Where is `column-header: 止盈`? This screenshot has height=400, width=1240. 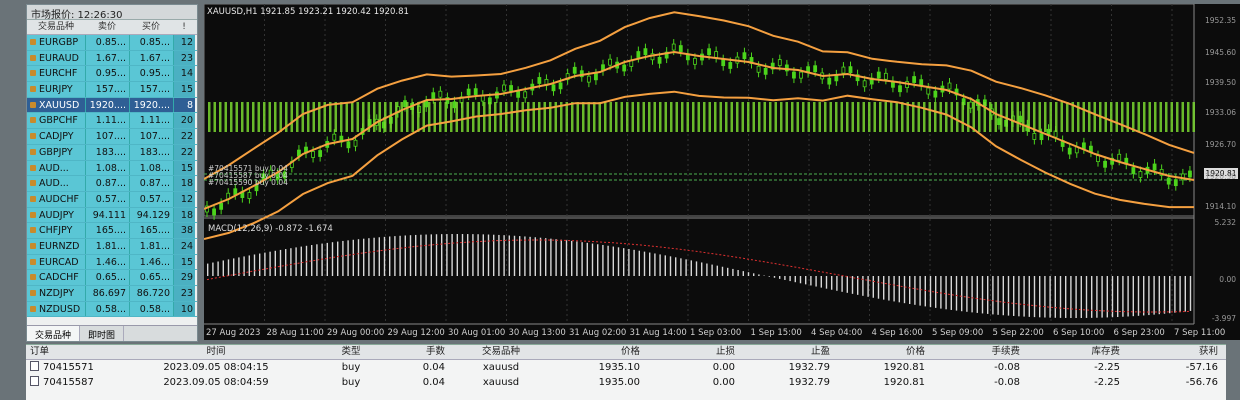 column-header: 止盈 is located at coordinates (788, 352).